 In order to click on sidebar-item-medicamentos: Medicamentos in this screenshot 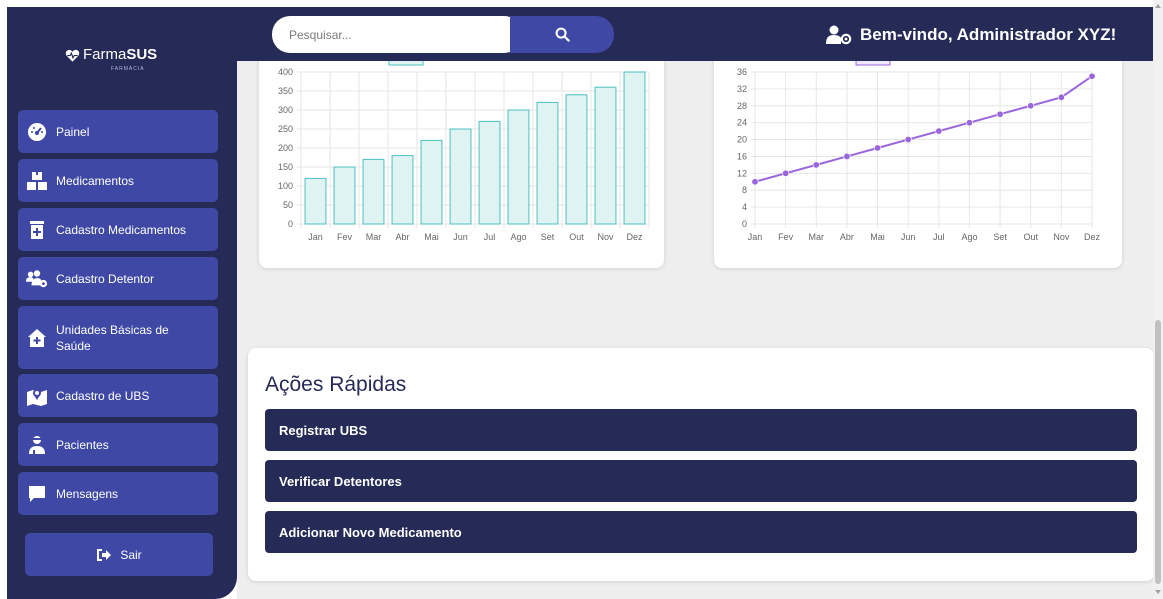, I will do `click(118, 180)`.